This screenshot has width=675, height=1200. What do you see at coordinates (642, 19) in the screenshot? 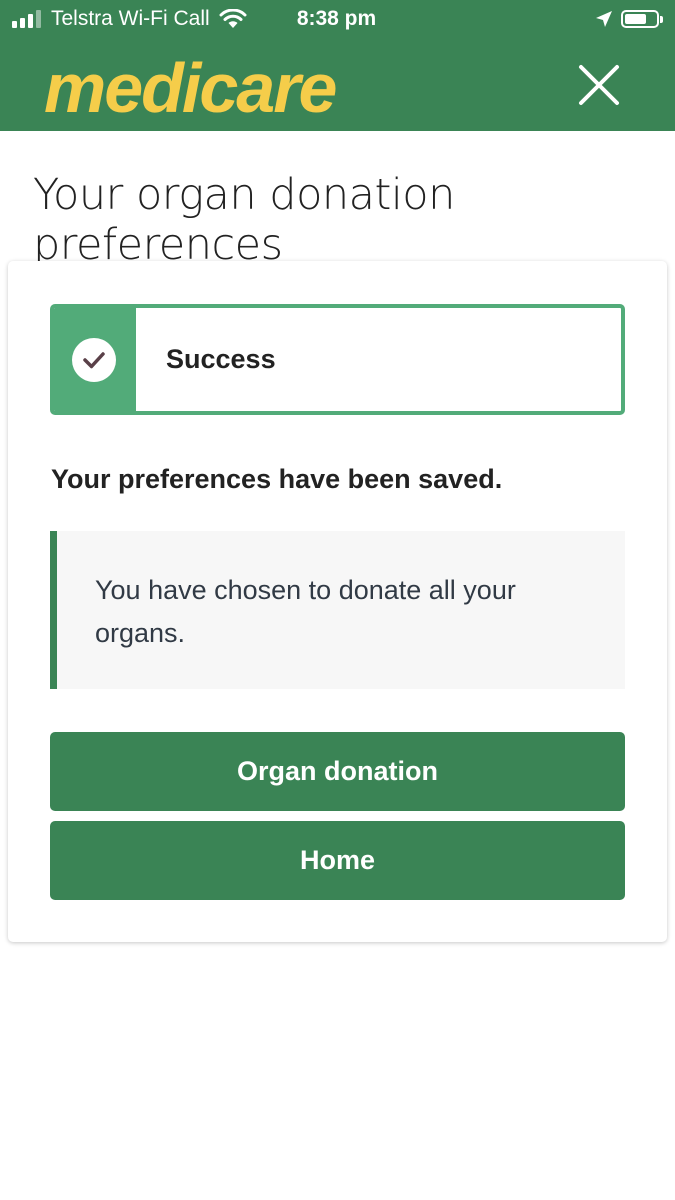
I see `battery-icon` at bounding box center [642, 19].